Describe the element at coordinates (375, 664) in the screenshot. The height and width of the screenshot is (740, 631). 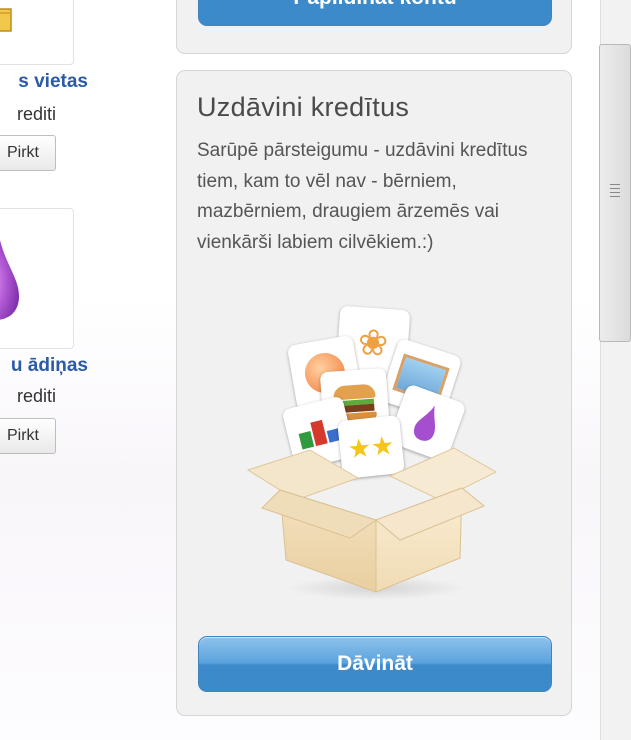
I see `gift-button: Dāvināt` at that location.